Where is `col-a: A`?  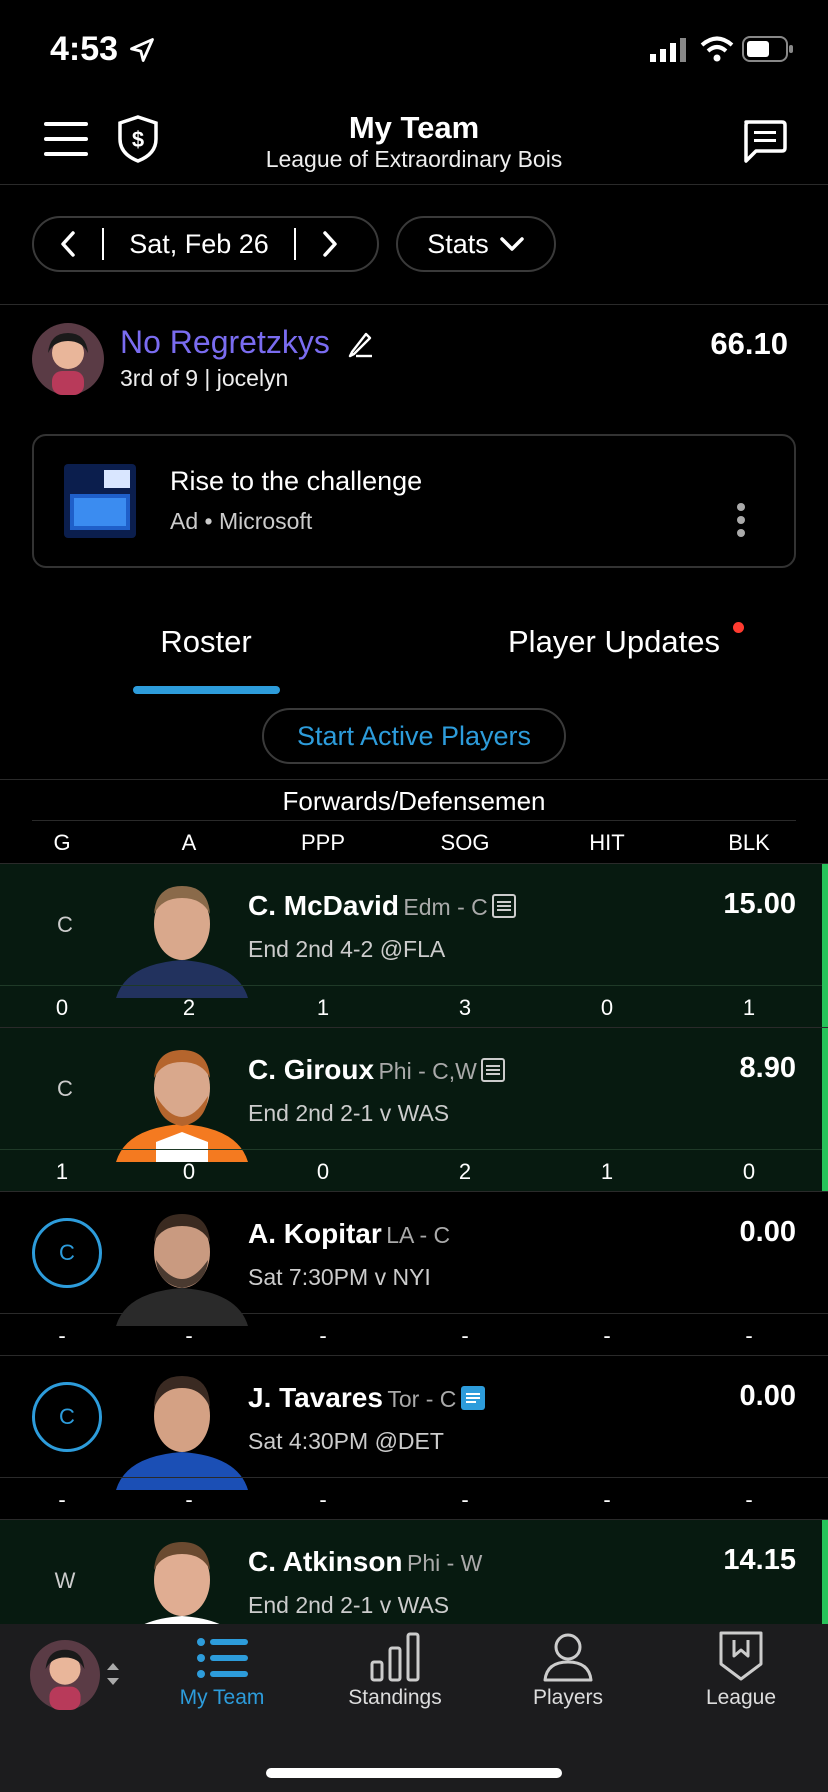 col-a: A is located at coordinates (189, 842).